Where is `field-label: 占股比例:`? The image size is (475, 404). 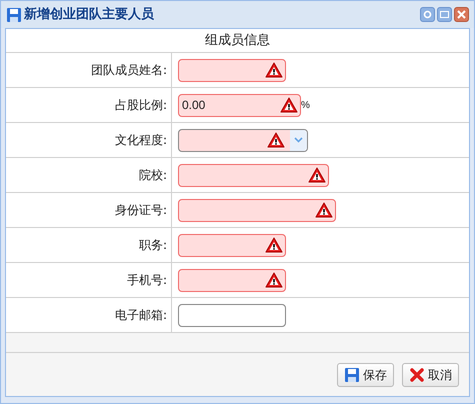
field-label: 占股比例: is located at coordinates (140, 105).